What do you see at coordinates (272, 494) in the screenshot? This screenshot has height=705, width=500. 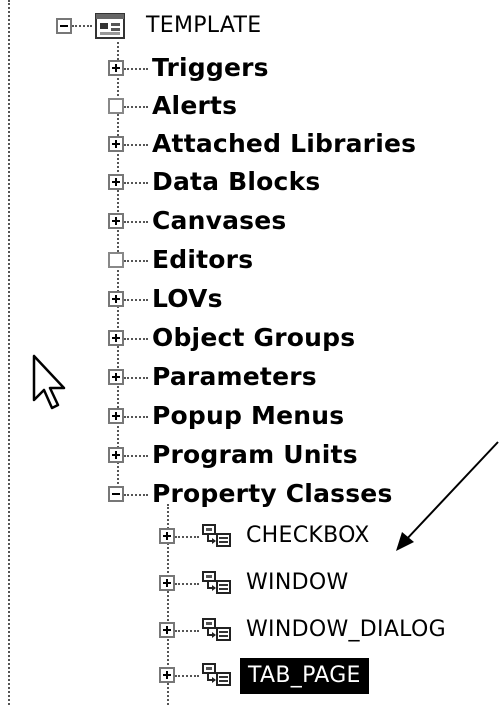 I see `tree-node-property-classes: Property Classes` at bounding box center [272, 494].